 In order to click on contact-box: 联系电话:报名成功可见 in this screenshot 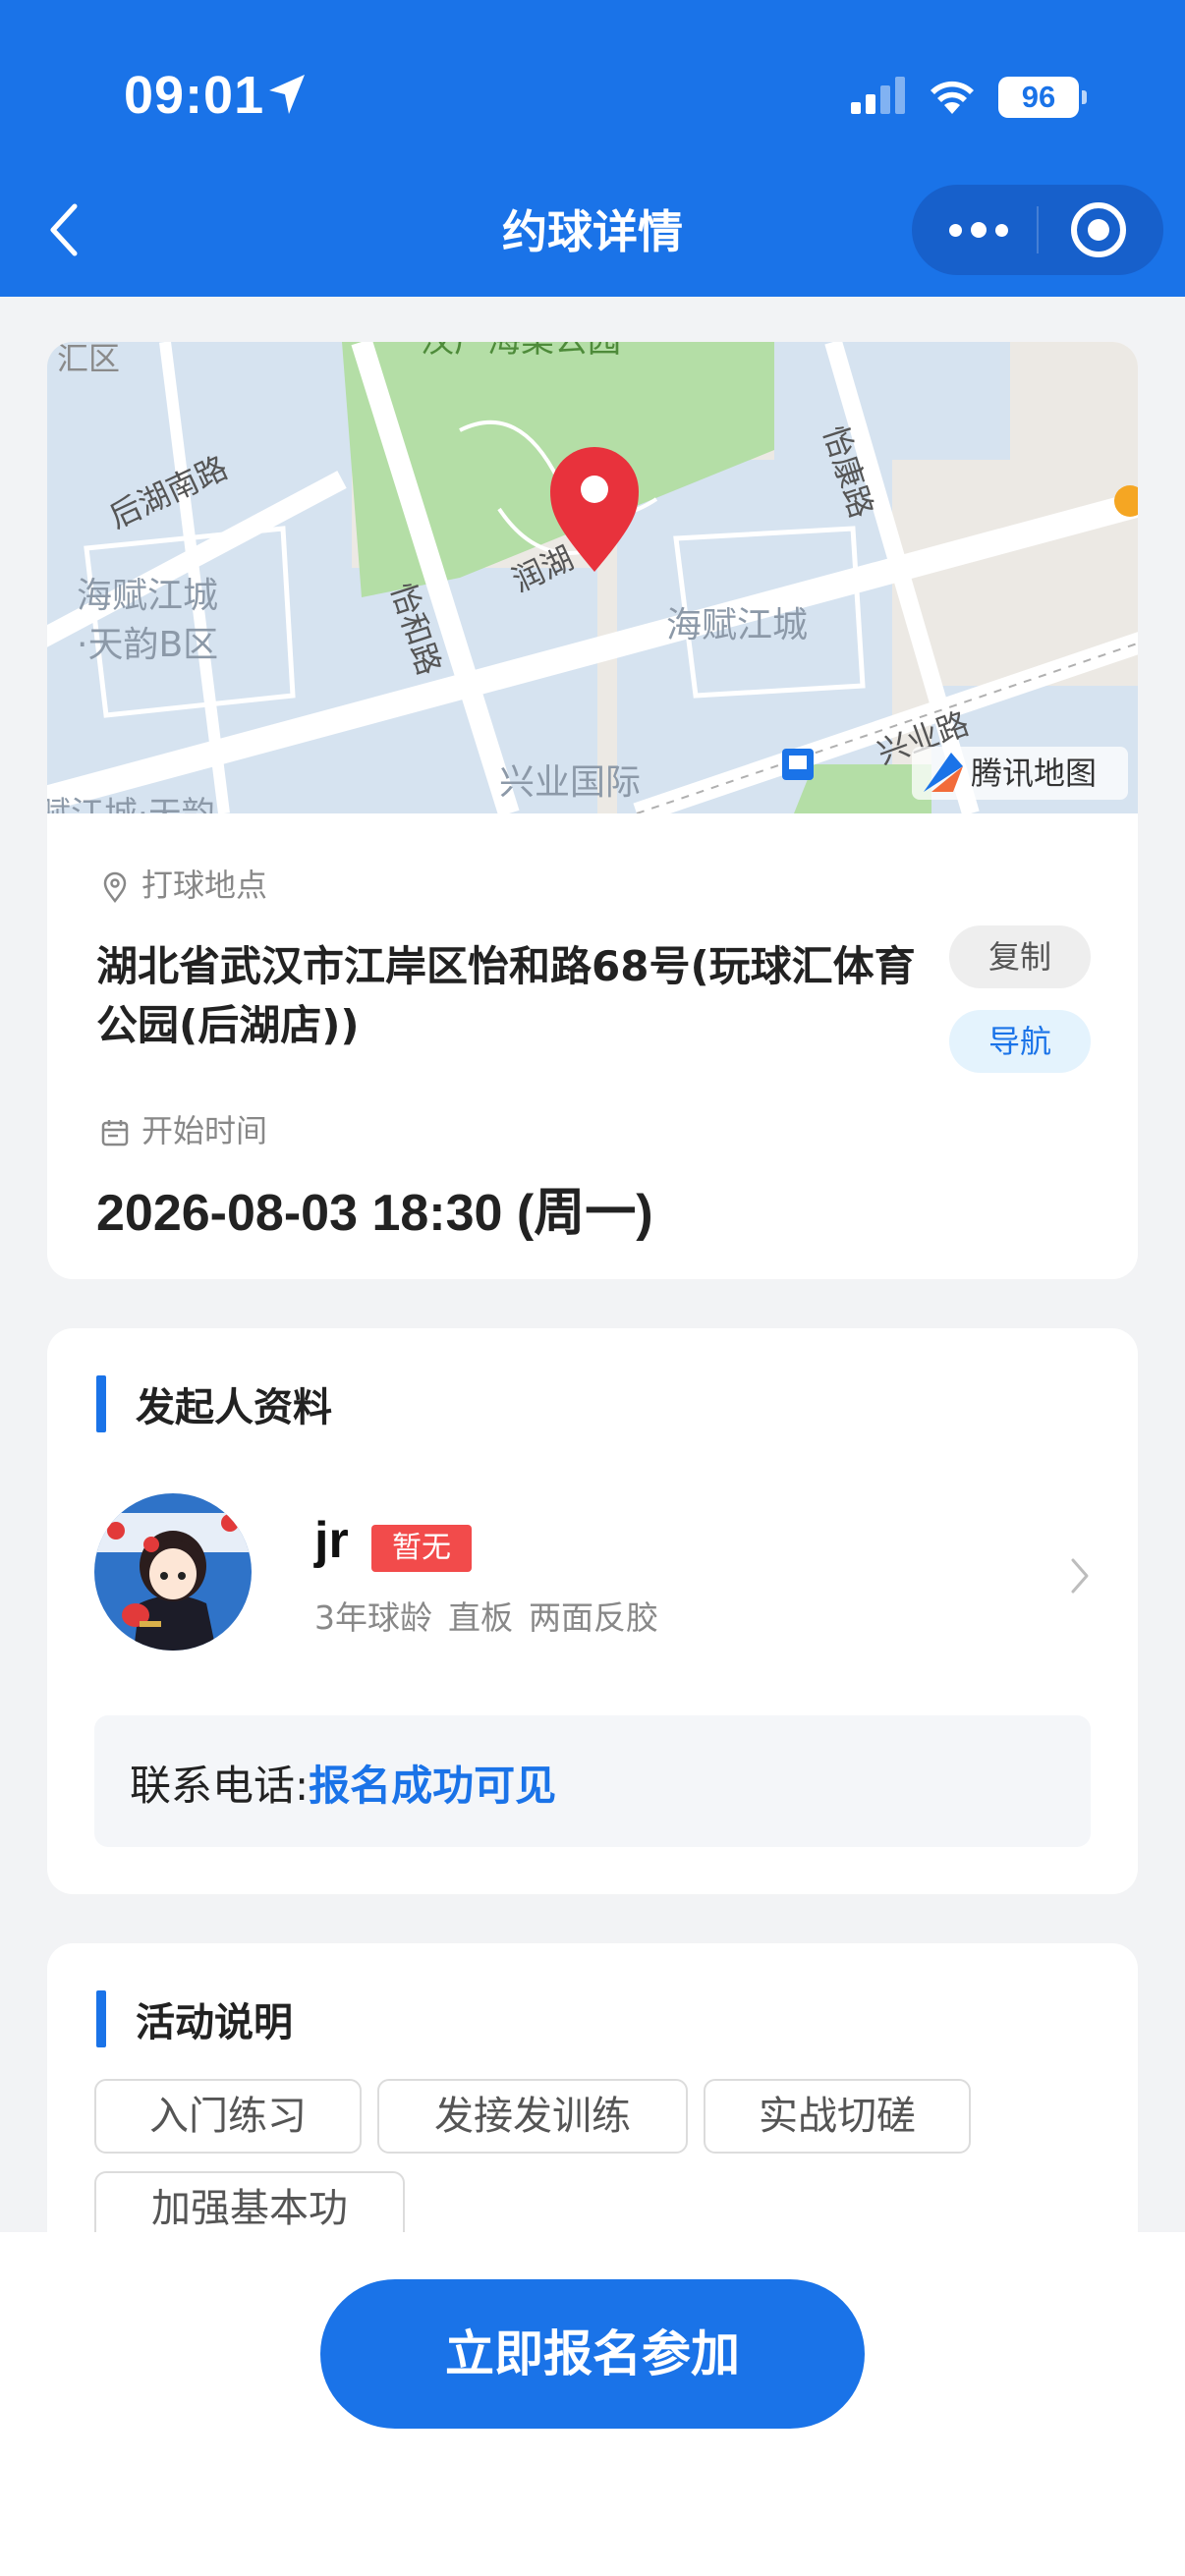, I will do `click(592, 1781)`.